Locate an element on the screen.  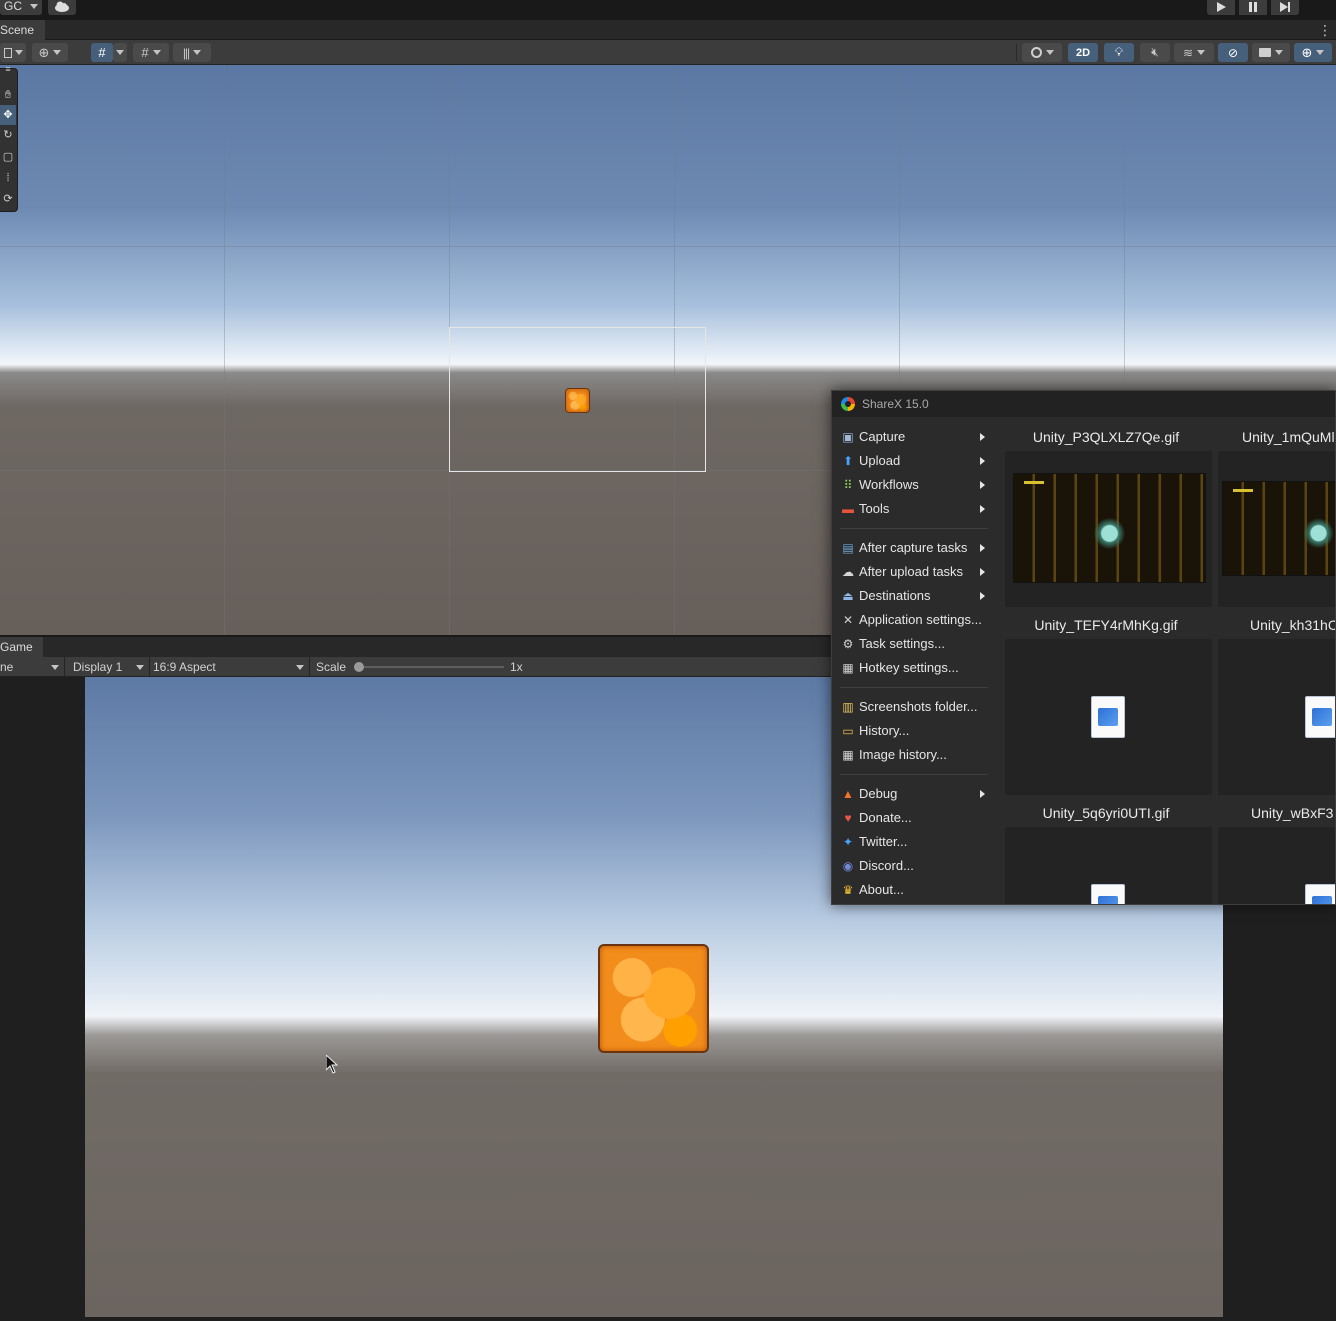
scale-slider-track is located at coordinates (430, 667).